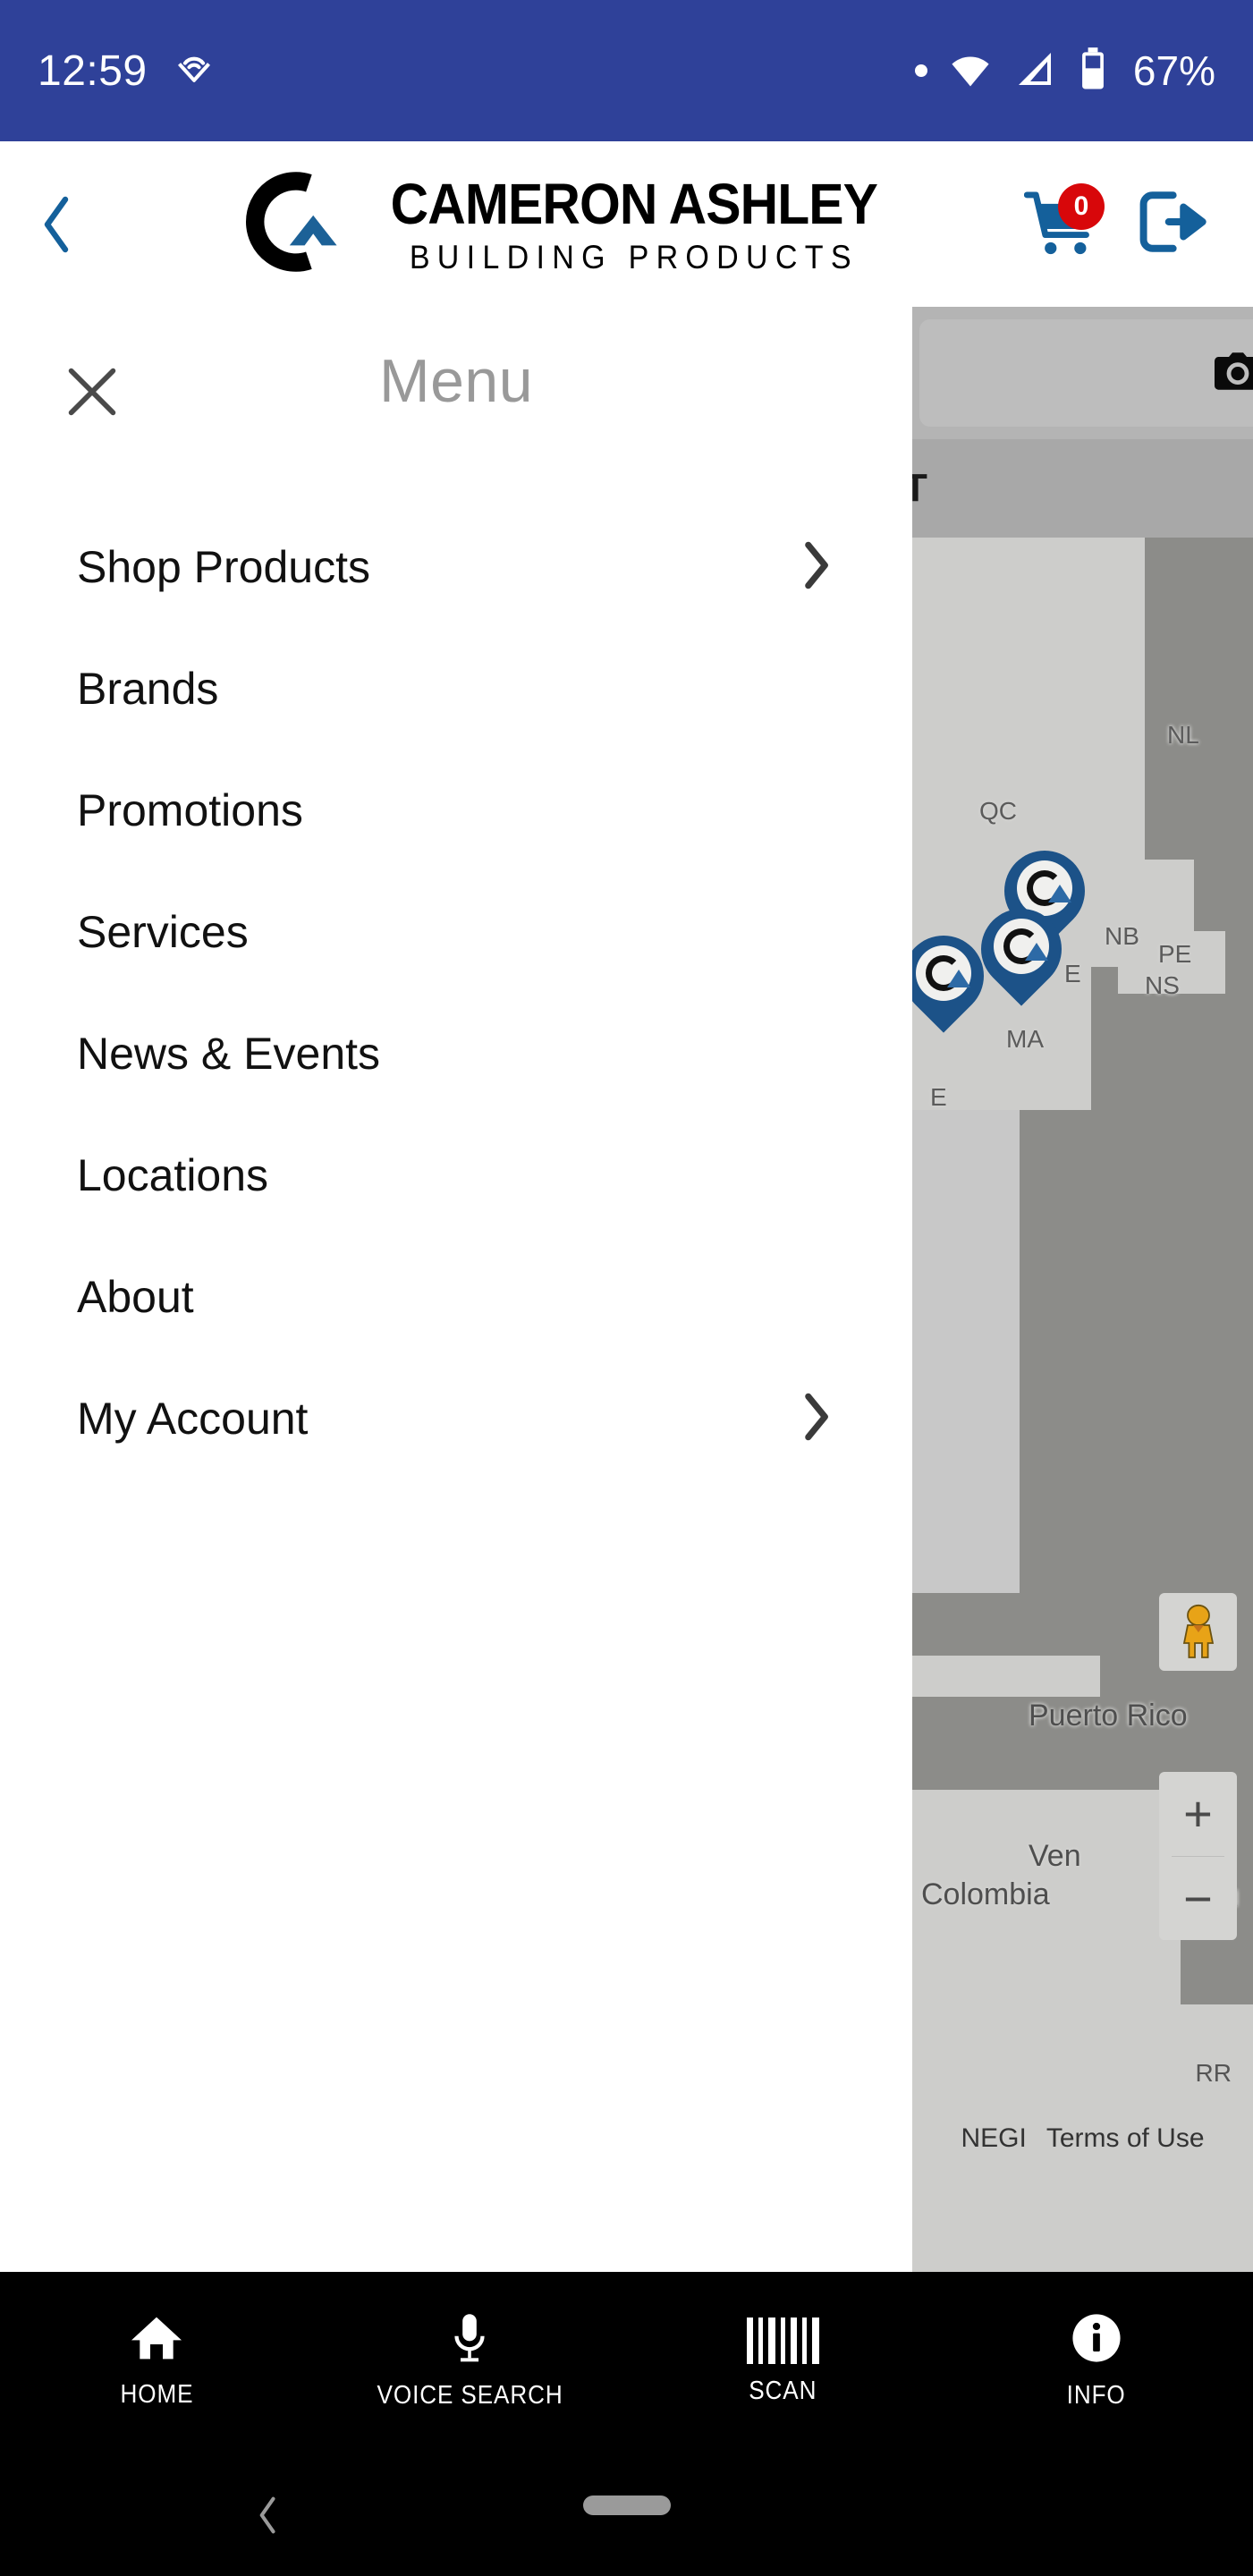 This screenshot has height=2576, width=1253. Describe the element at coordinates (58, 224) in the screenshot. I see `header-back-button` at that location.